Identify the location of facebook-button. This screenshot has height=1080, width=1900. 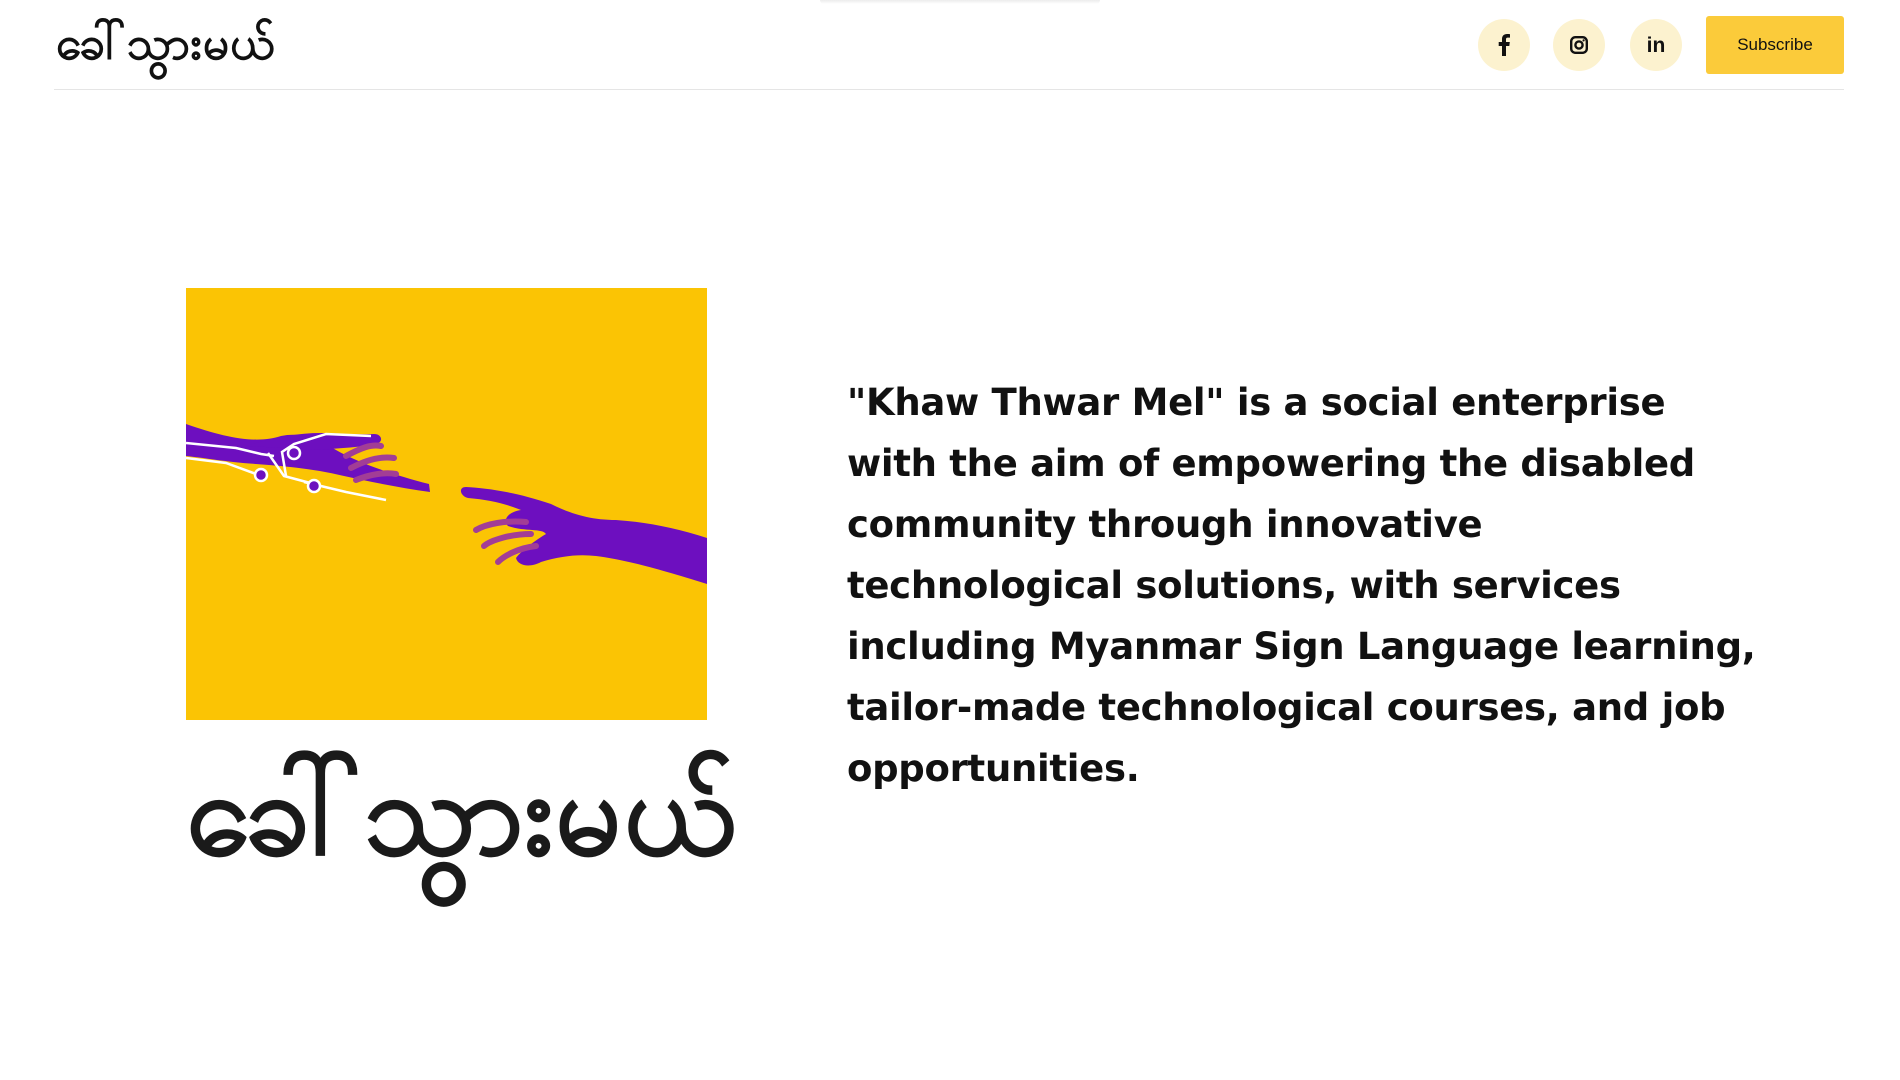
(1504, 45).